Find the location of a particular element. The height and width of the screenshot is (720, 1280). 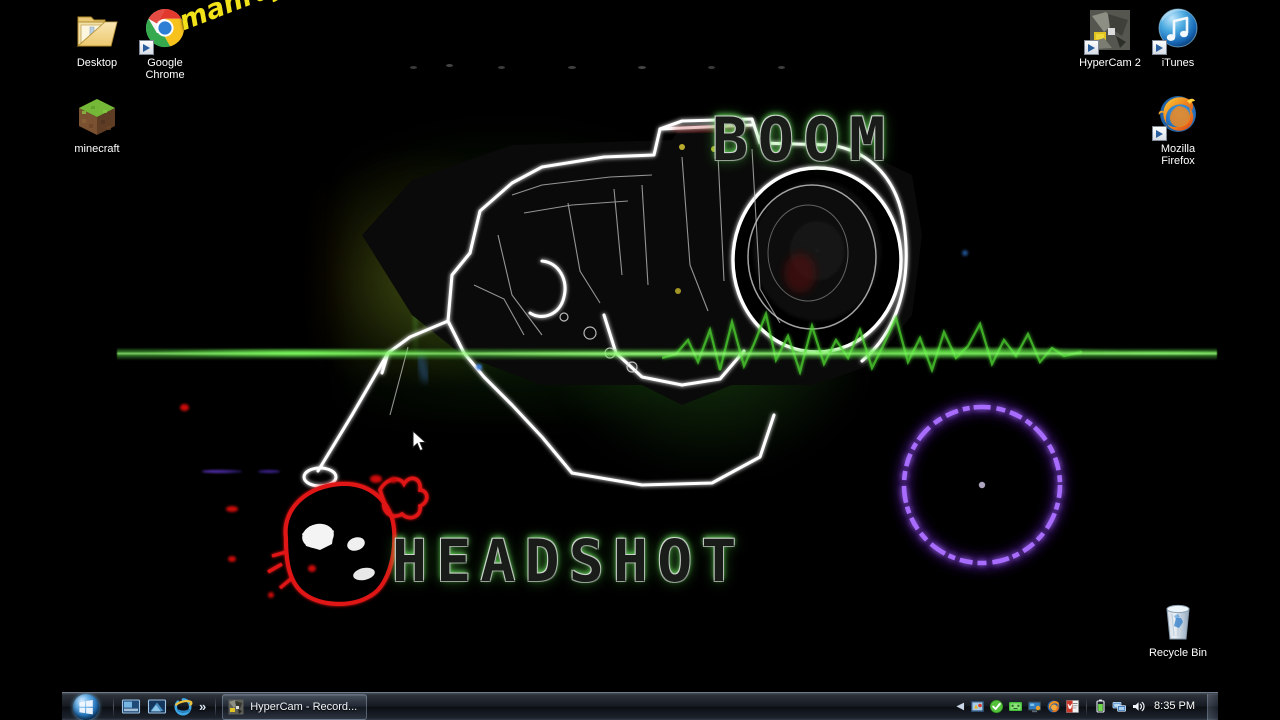

tray-icon-display is located at coordinates (1034, 706).